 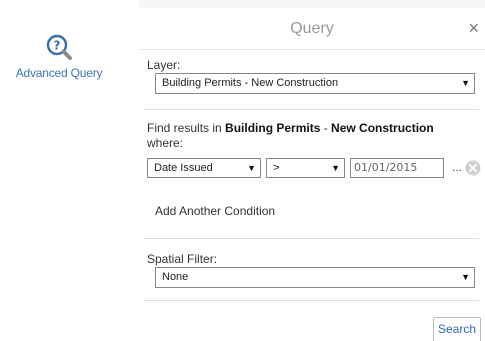 What do you see at coordinates (59, 73) in the screenshot?
I see `advanced-query-label: Advanced Query` at bounding box center [59, 73].